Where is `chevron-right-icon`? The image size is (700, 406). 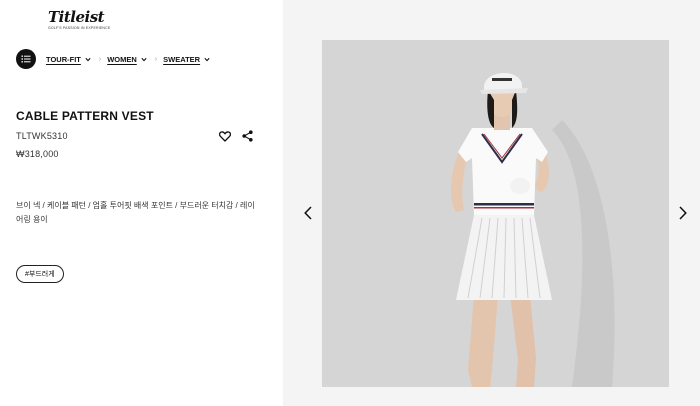
chevron-right-icon is located at coordinates (683, 213).